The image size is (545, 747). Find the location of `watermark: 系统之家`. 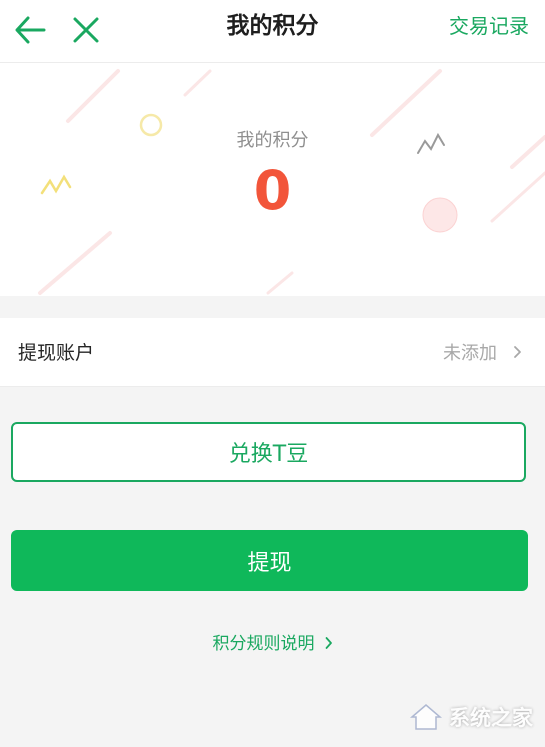

watermark: 系统之家 is located at coordinates (471, 717).